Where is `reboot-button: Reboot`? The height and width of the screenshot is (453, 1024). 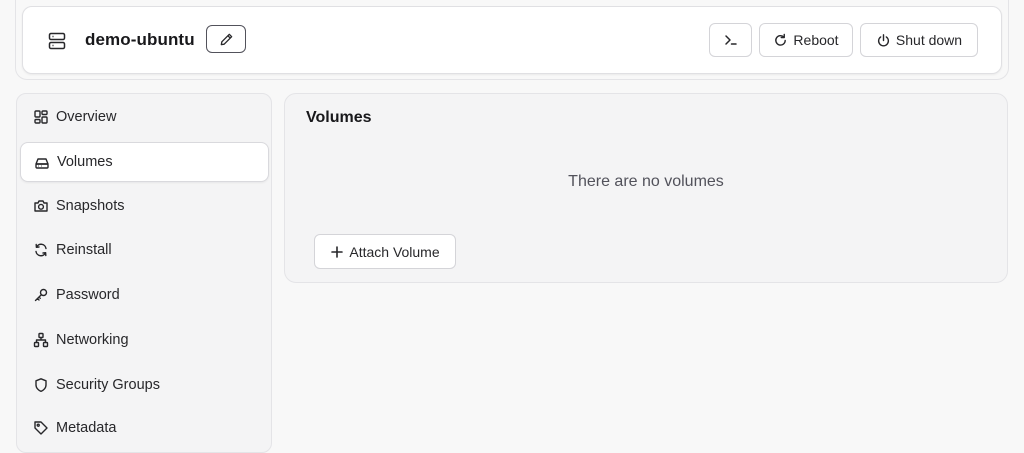
reboot-button: Reboot is located at coordinates (806, 40).